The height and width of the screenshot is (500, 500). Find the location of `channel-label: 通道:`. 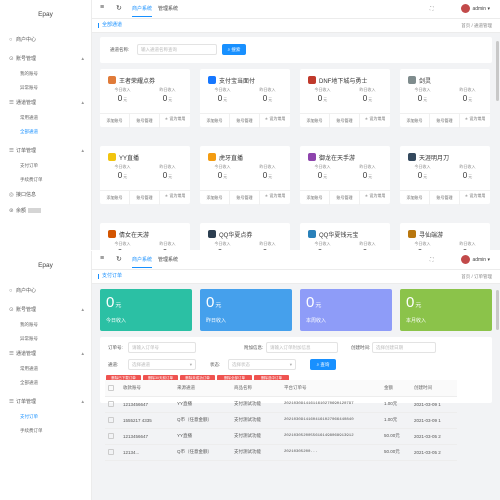

channel-label: 通道: is located at coordinates (113, 364).